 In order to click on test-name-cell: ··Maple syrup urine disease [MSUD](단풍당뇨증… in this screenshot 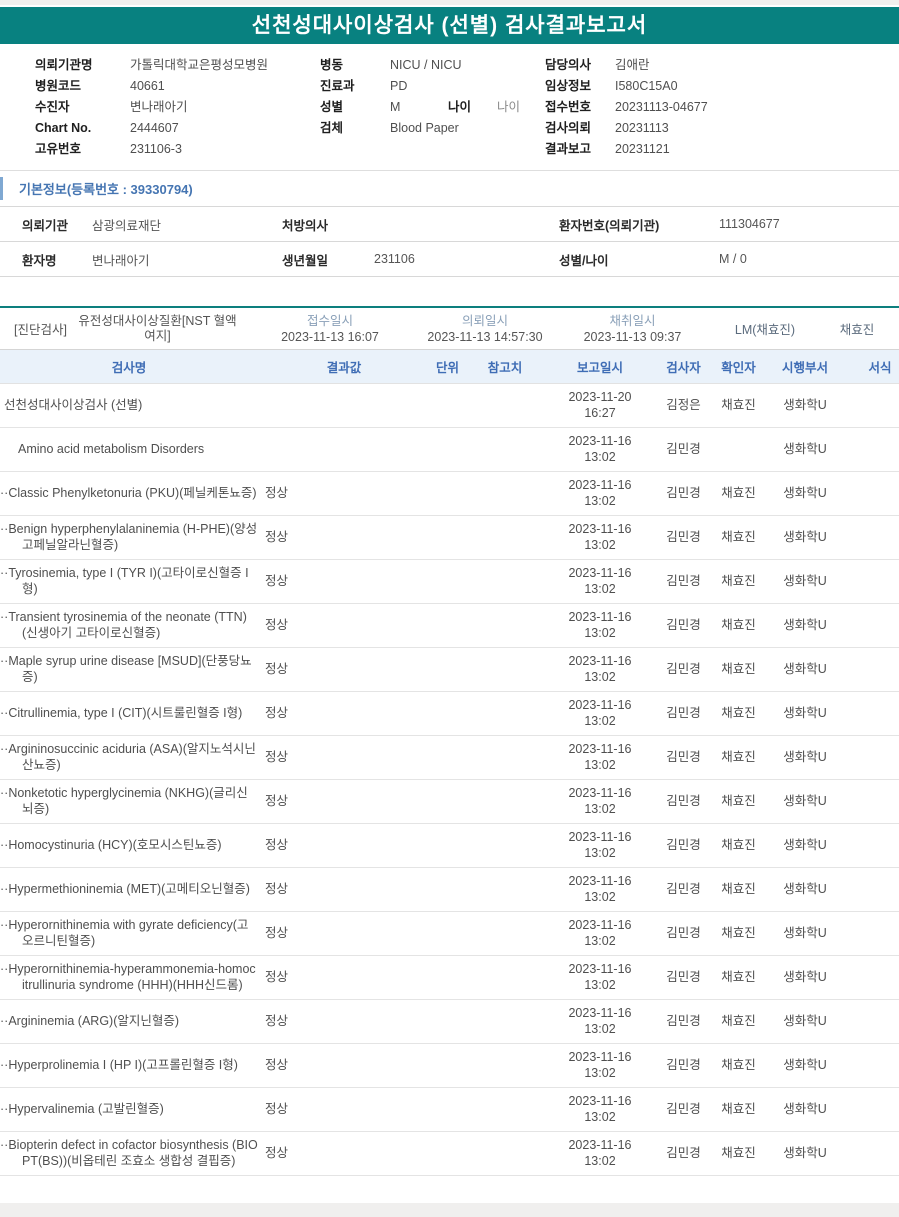, I will do `click(129, 669)`.